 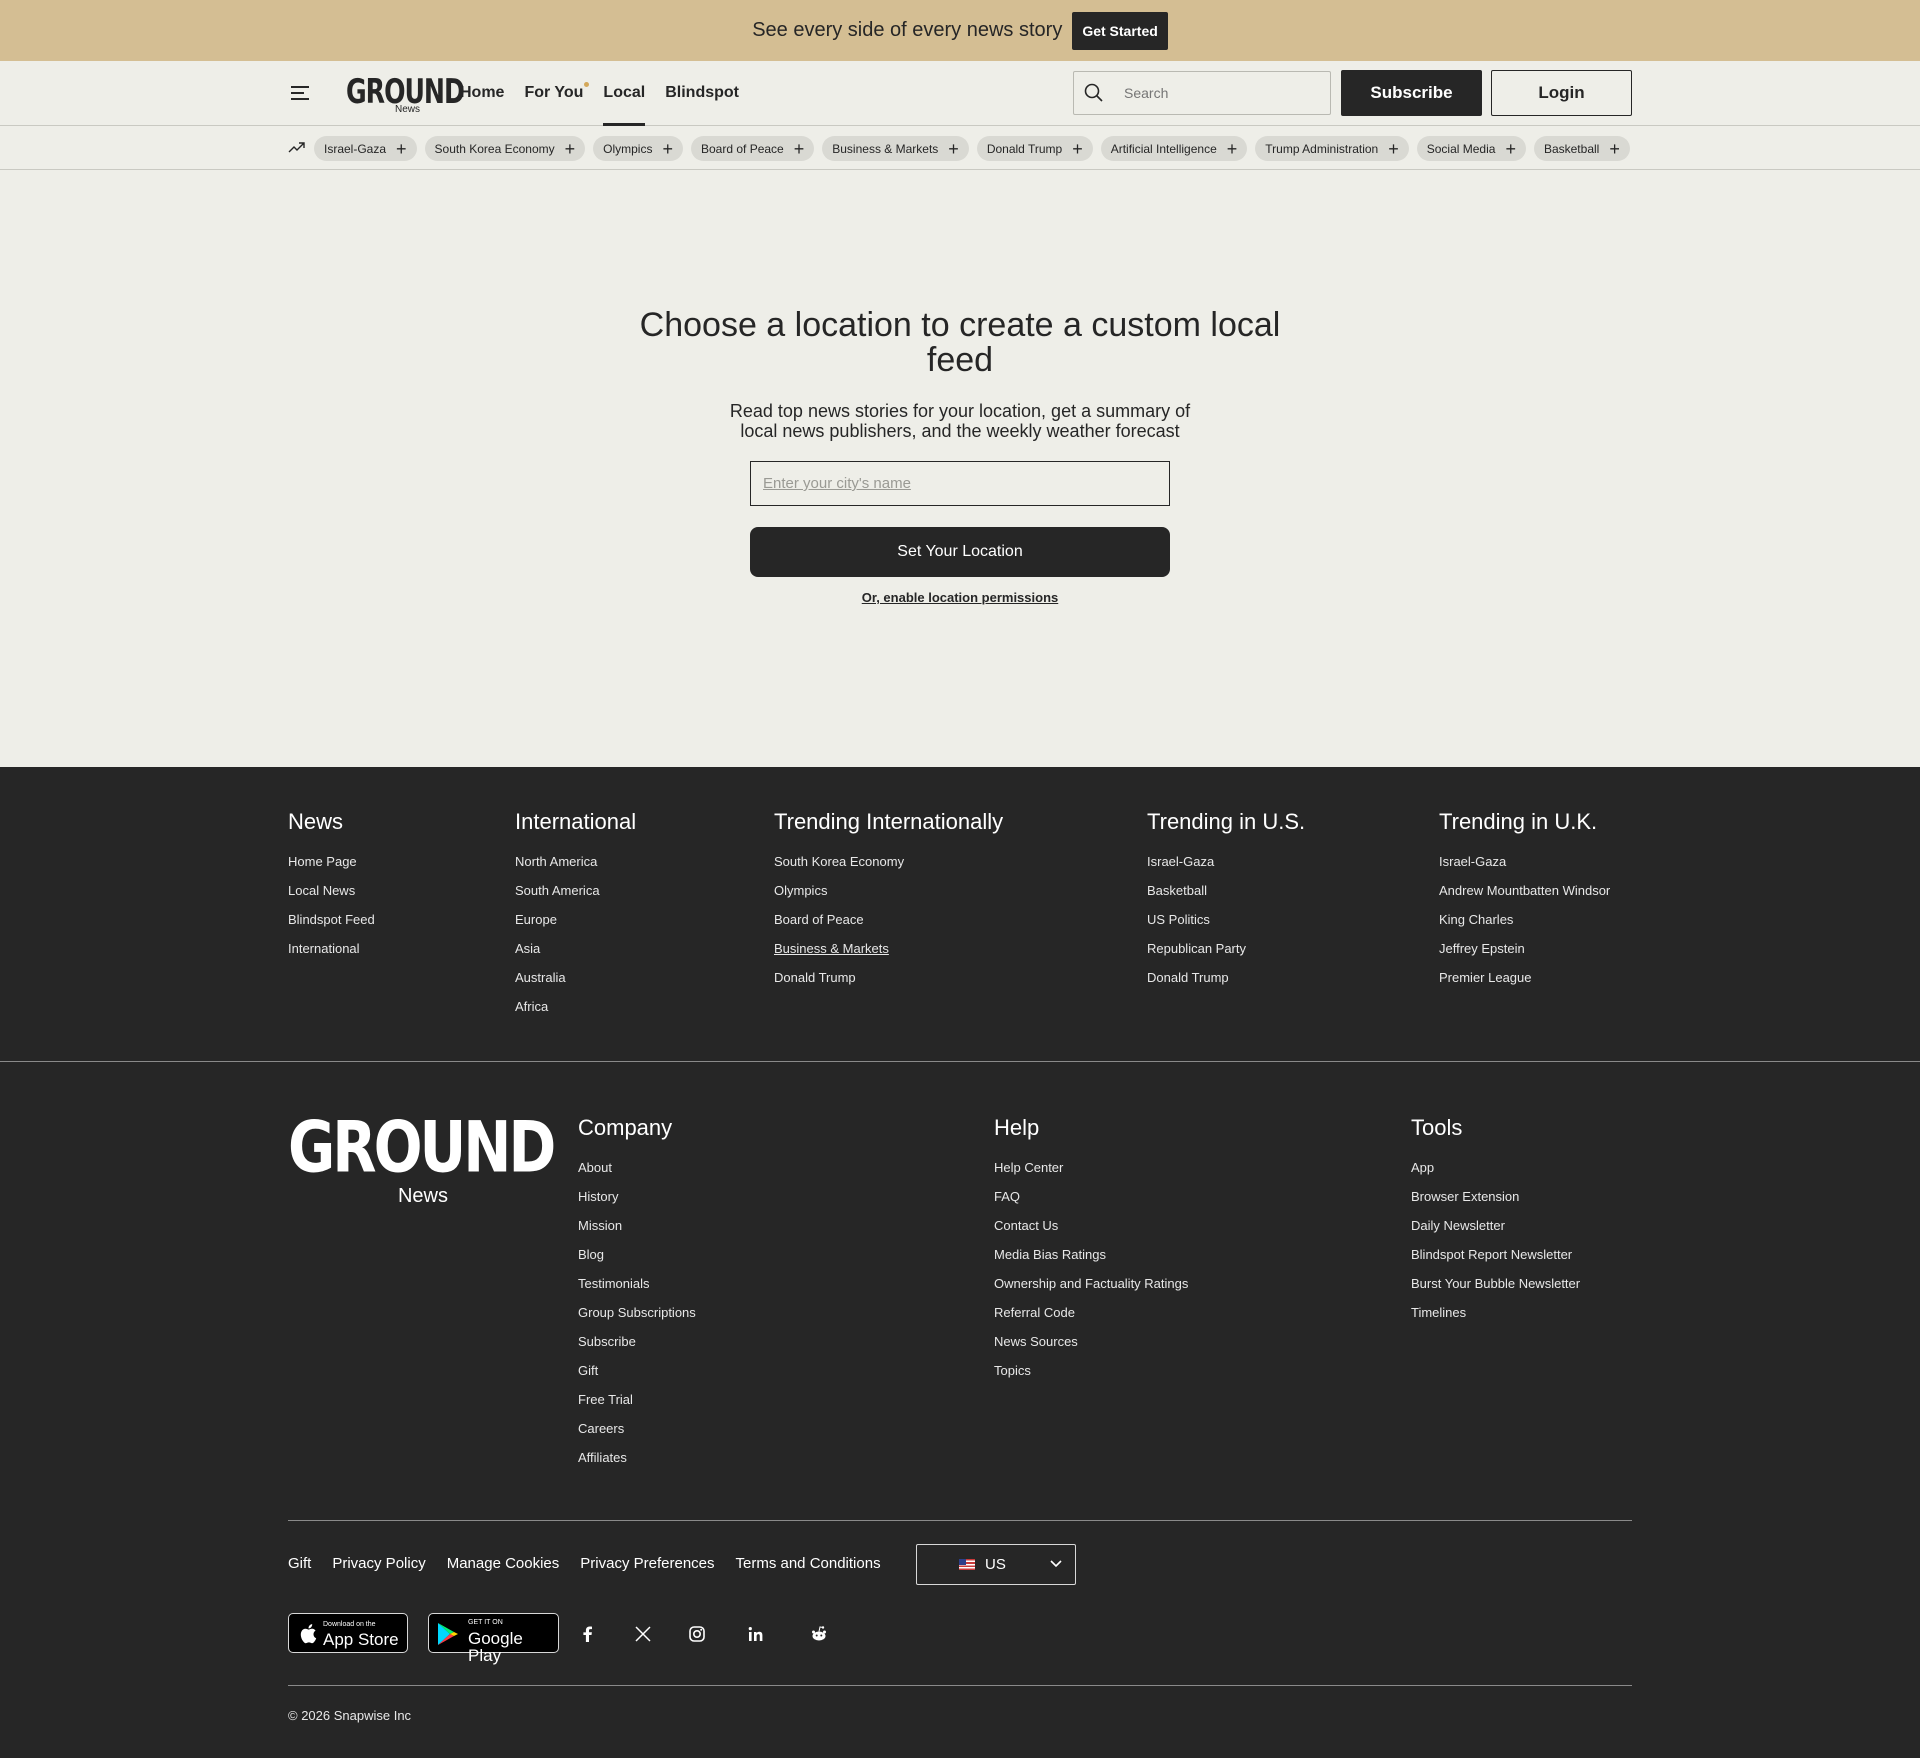 I want to click on footer-link: Australia, so click(x=575, y=977).